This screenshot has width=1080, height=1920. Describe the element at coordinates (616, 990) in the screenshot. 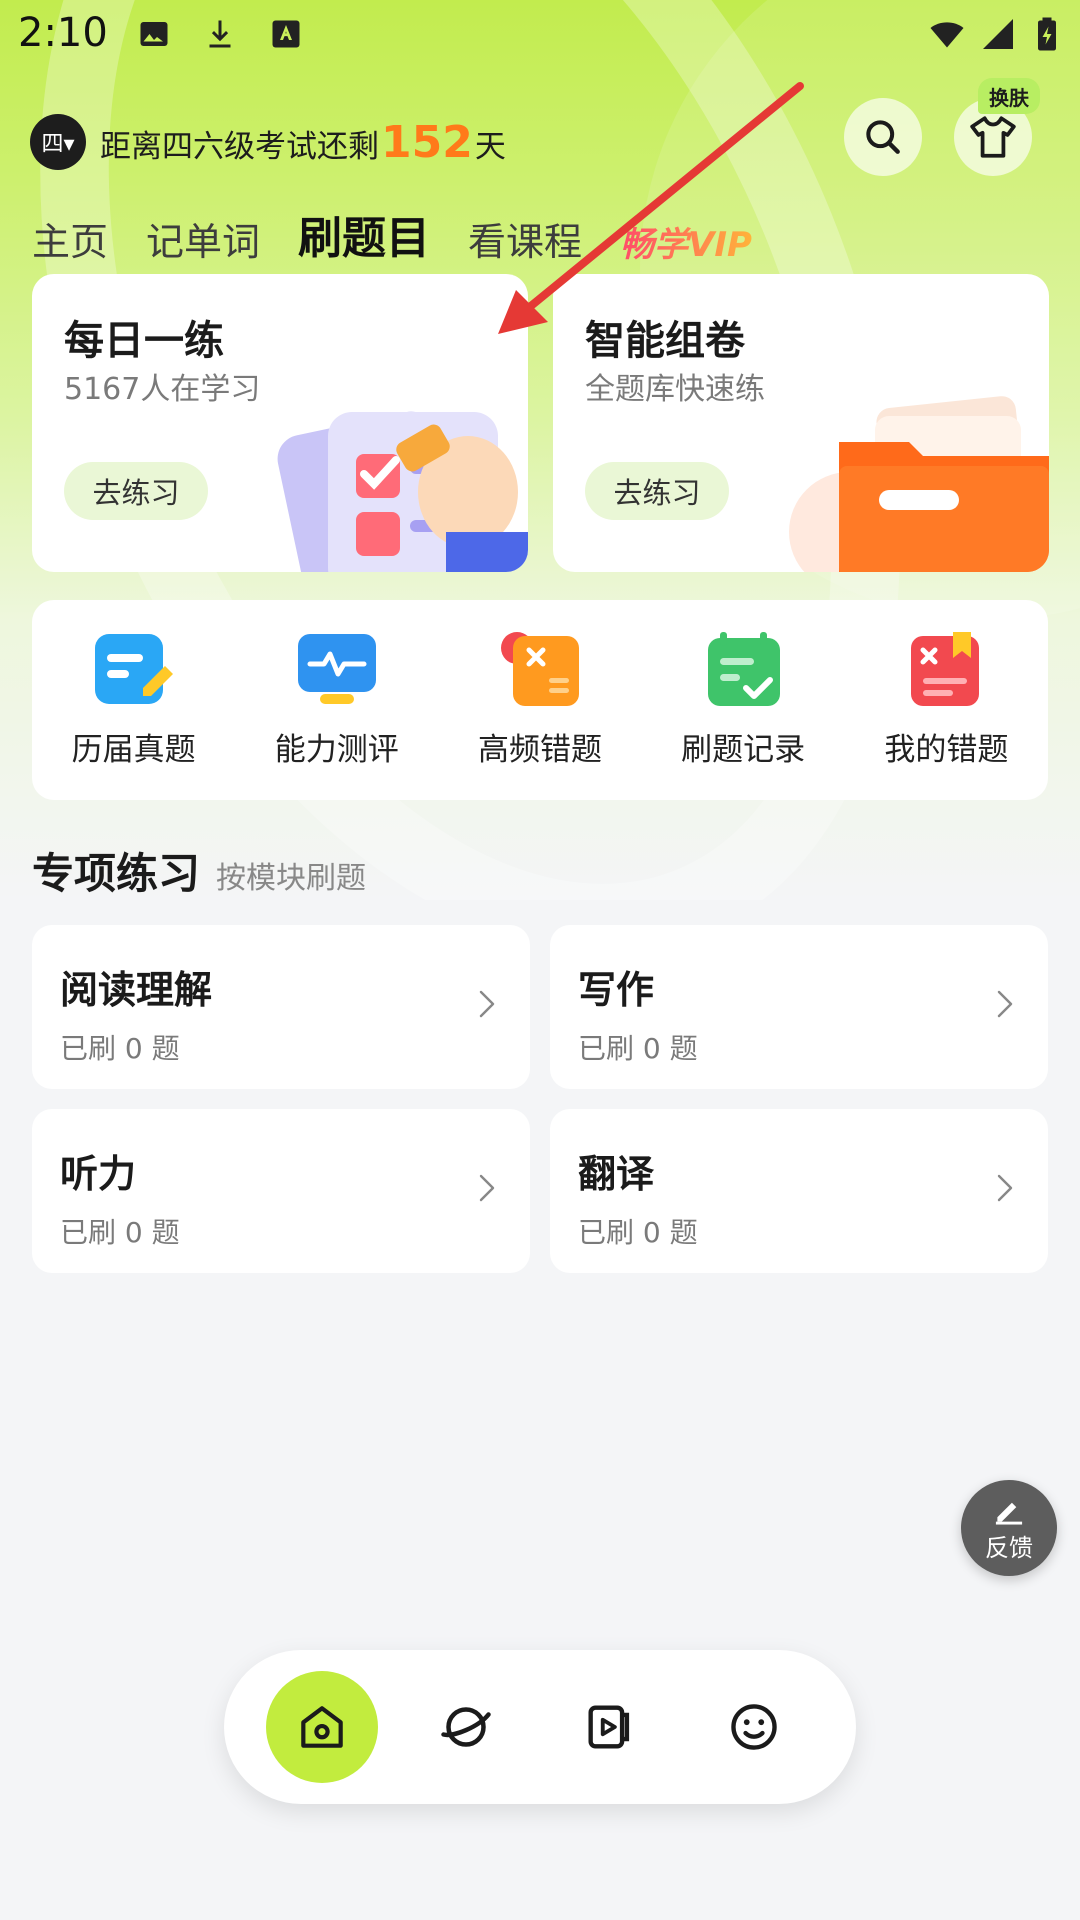

I see `module-title: 写作` at that location.